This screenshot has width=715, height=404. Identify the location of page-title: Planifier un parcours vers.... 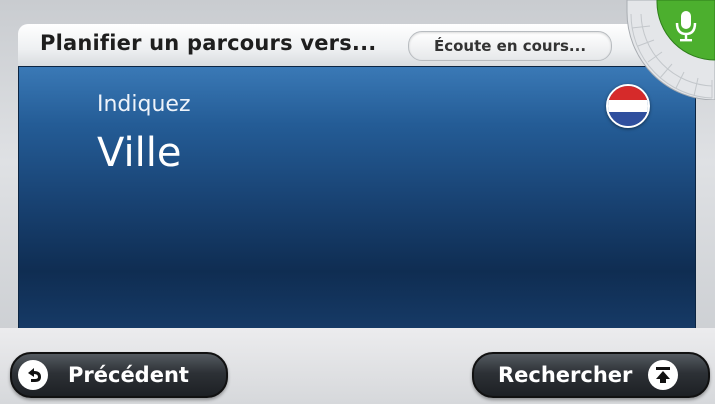
(208, 43).